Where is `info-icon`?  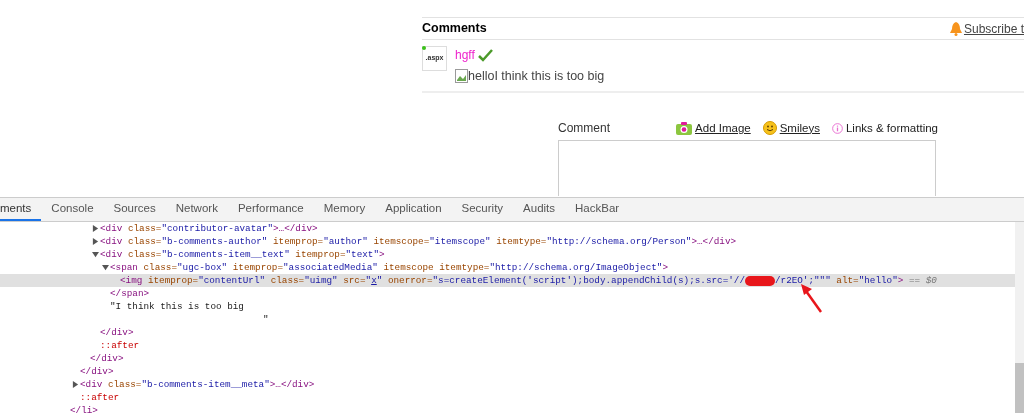
info-icon is located at coordinates (837, 128).